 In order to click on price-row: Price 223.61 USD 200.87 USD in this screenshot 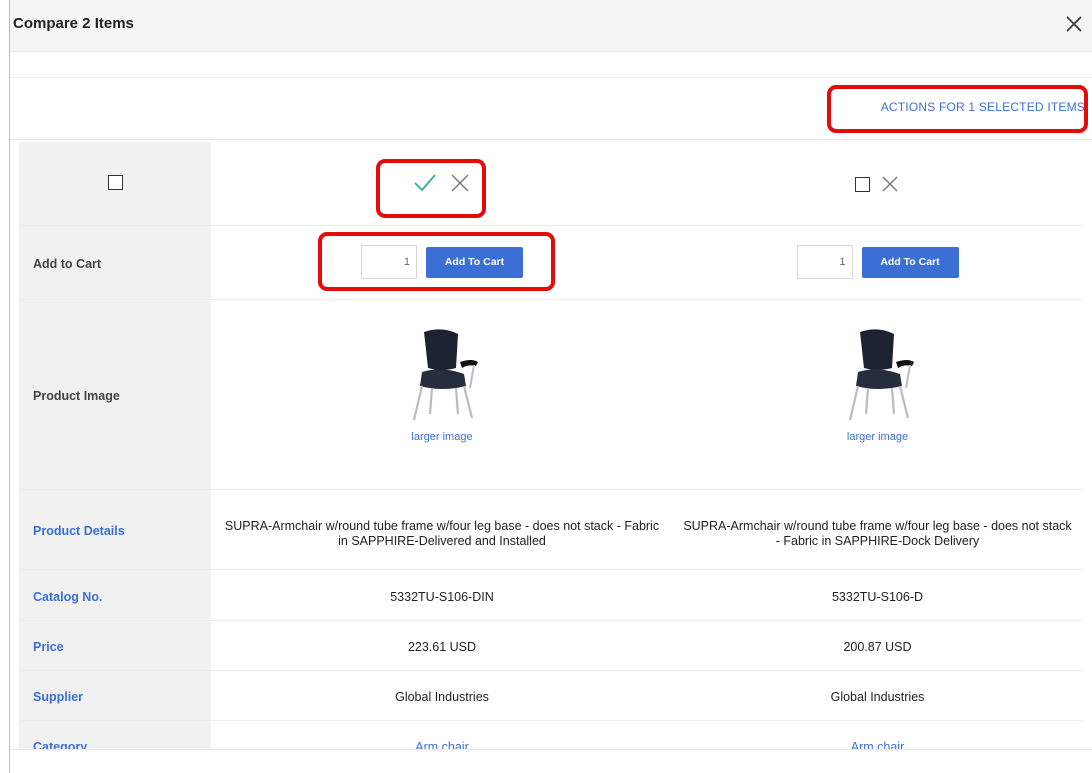, I will do `click(550, 646)`.